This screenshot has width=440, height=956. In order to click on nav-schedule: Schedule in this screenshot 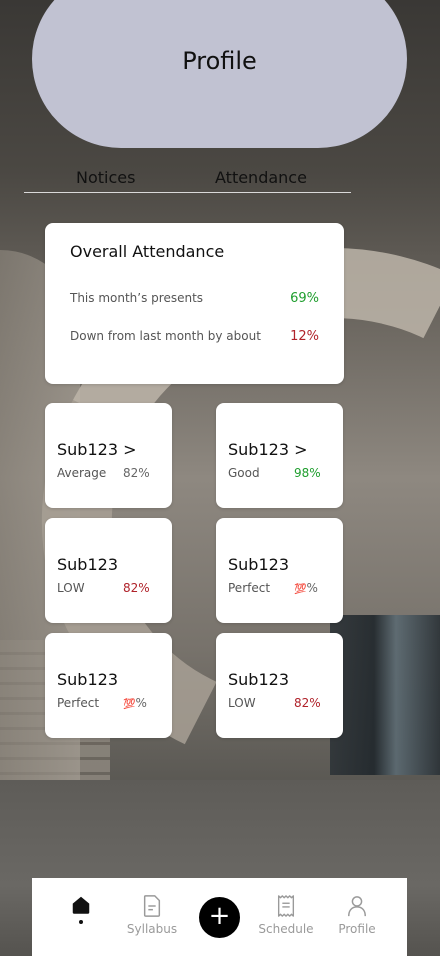, I will do `click(286, 915)`.